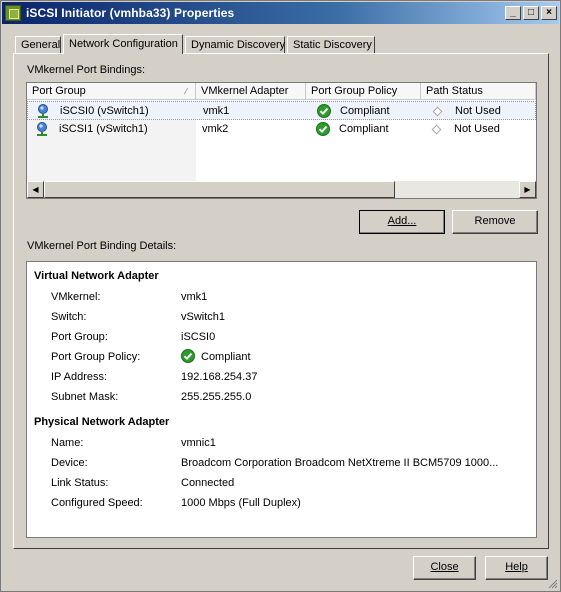 This screenshot has height=592, width=561. Describe the element at coordinates (130, 13) in the screenshot. I see `window-title: iSCSI Initiator (vmhba33) Properties` at that location.